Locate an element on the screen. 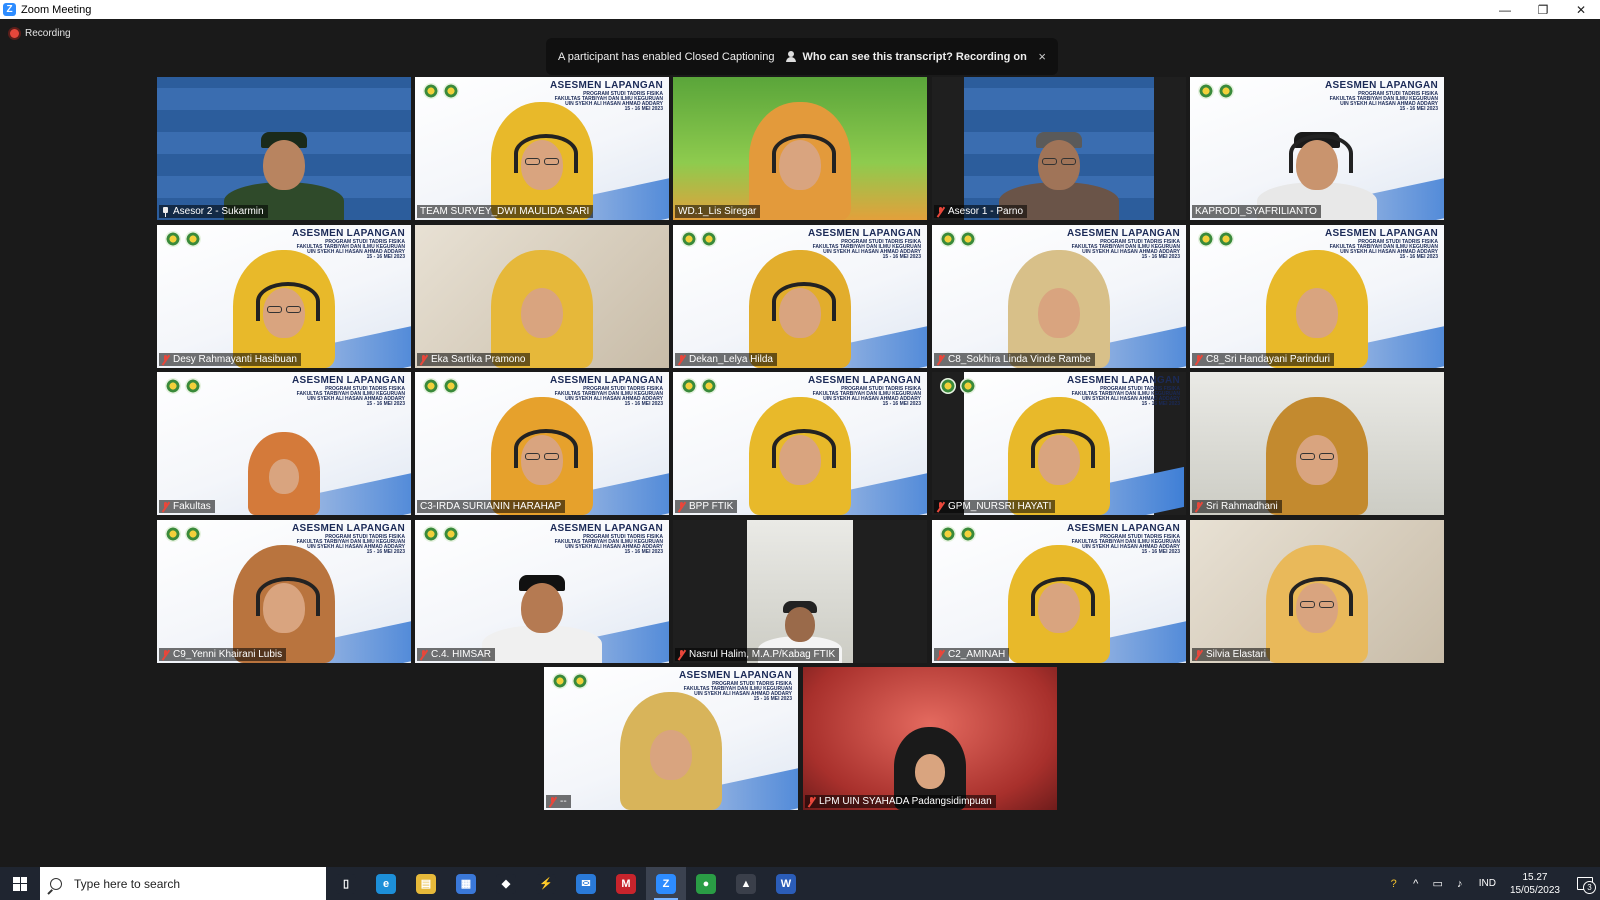 This screenshot has height=900, width=1600. zoom-icon: Z is located at coordinates (666, 883).